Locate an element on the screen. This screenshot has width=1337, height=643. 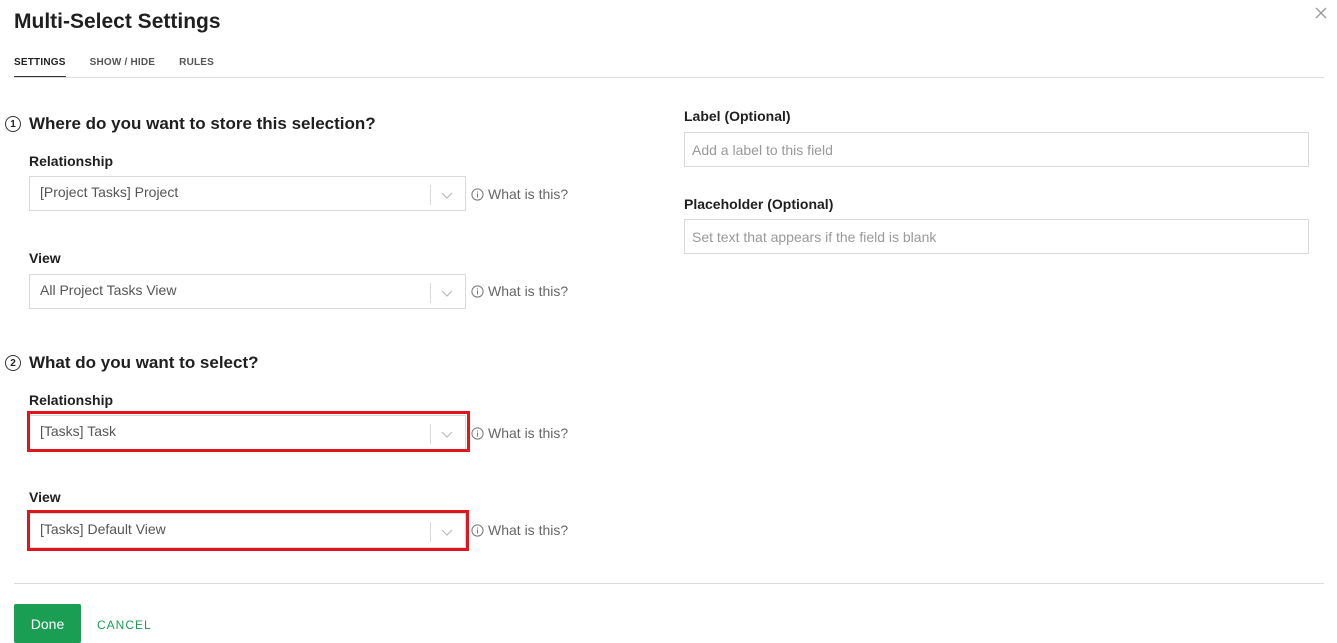
placeholder-input is located at coordinates (996, 236).